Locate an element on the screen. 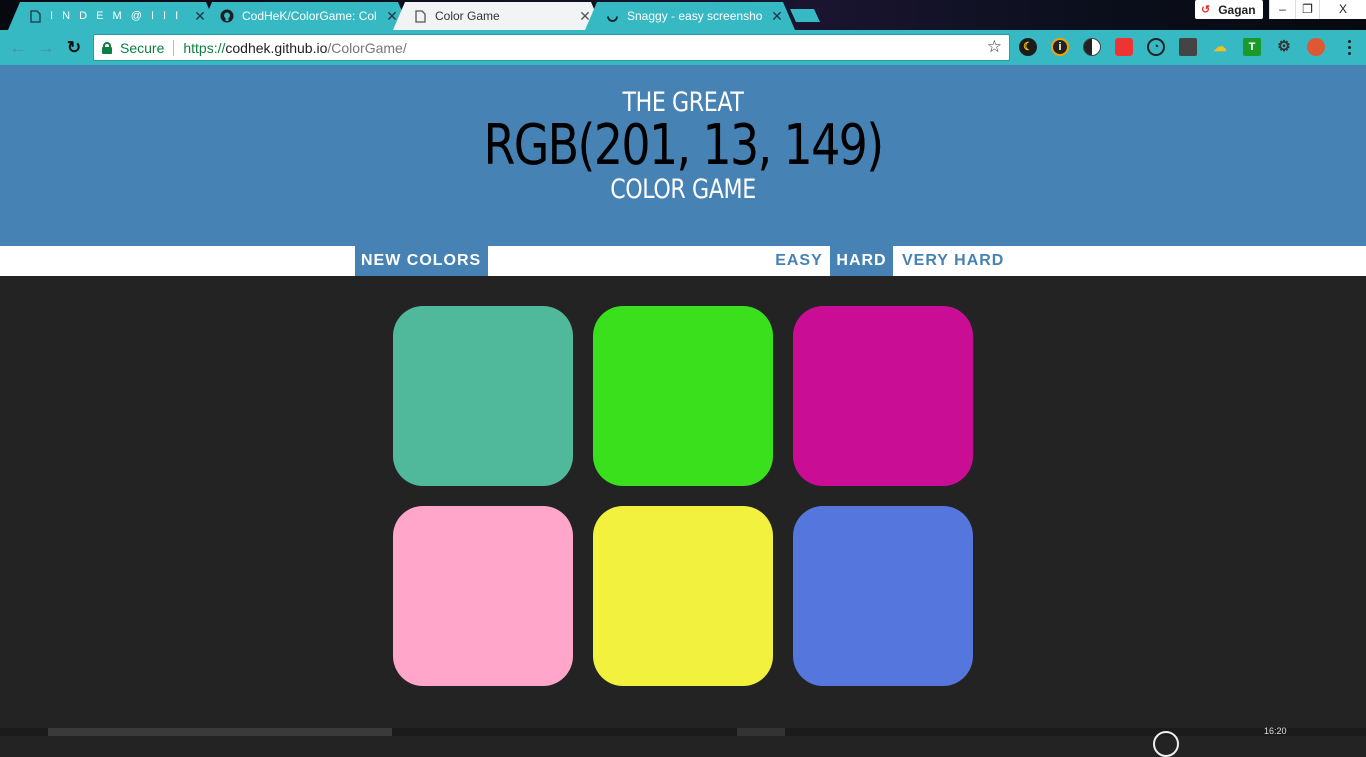 The height and width of the screenshot is (757, 1366). profile-name: Gagan is located at coordinates (1237, 9).